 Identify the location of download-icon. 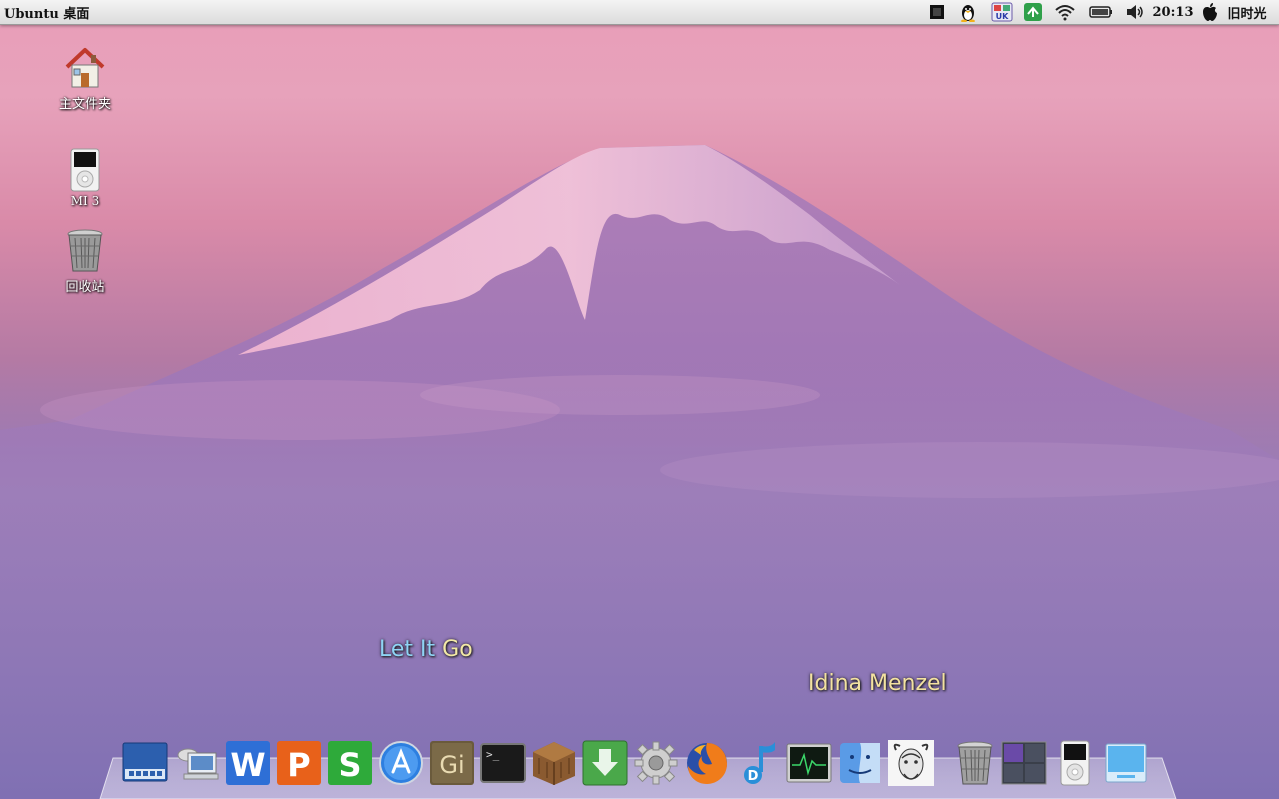
(605, 763).